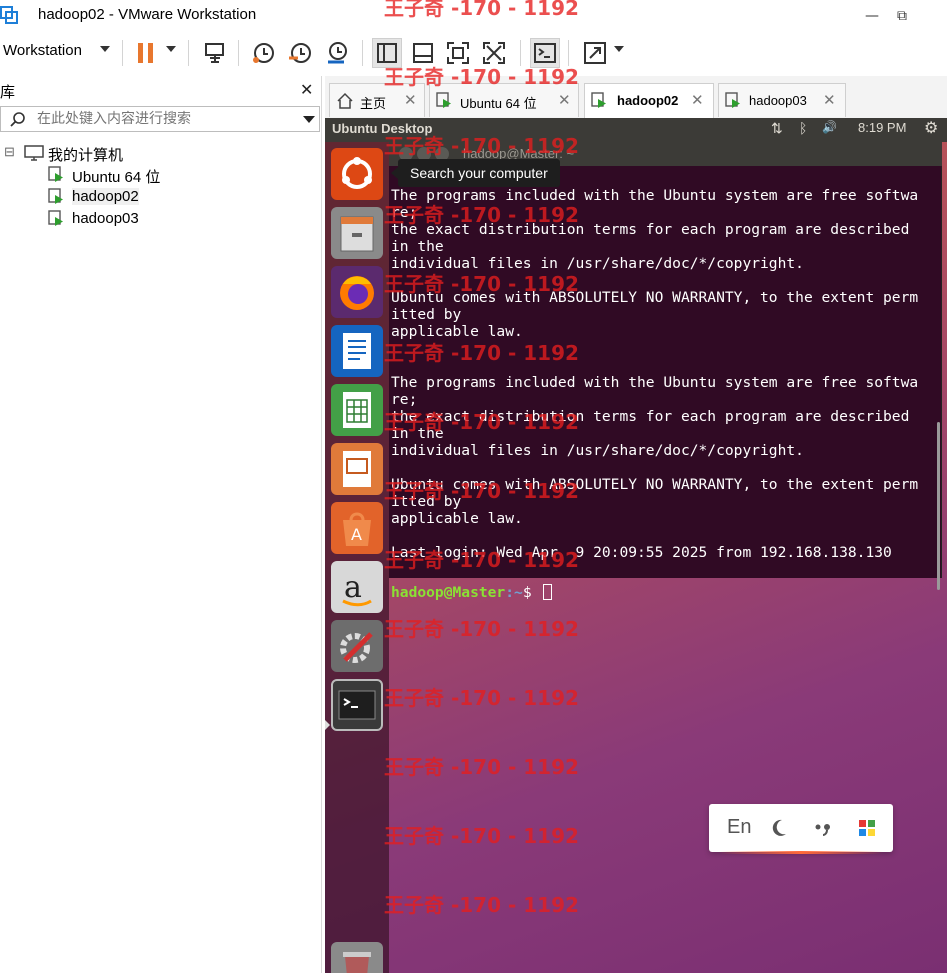 The width and height of the screenshot is (947, 973). What do you see at coordinates (9, 152) in the screenshot?
I see `collapse-icon: ⊟` at bounding box center [9, 152].